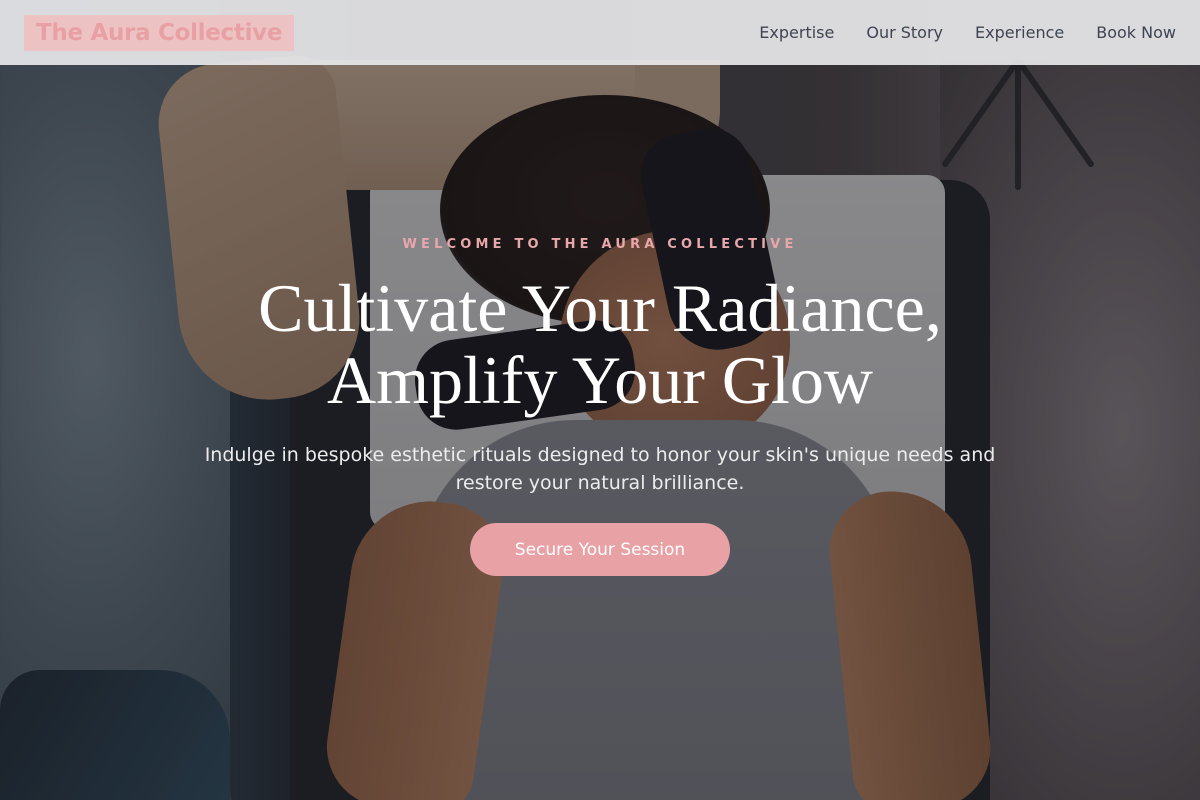  I want to click on hero-headline-line-1: Cultivate Your Radiance,, so click(600, 308).